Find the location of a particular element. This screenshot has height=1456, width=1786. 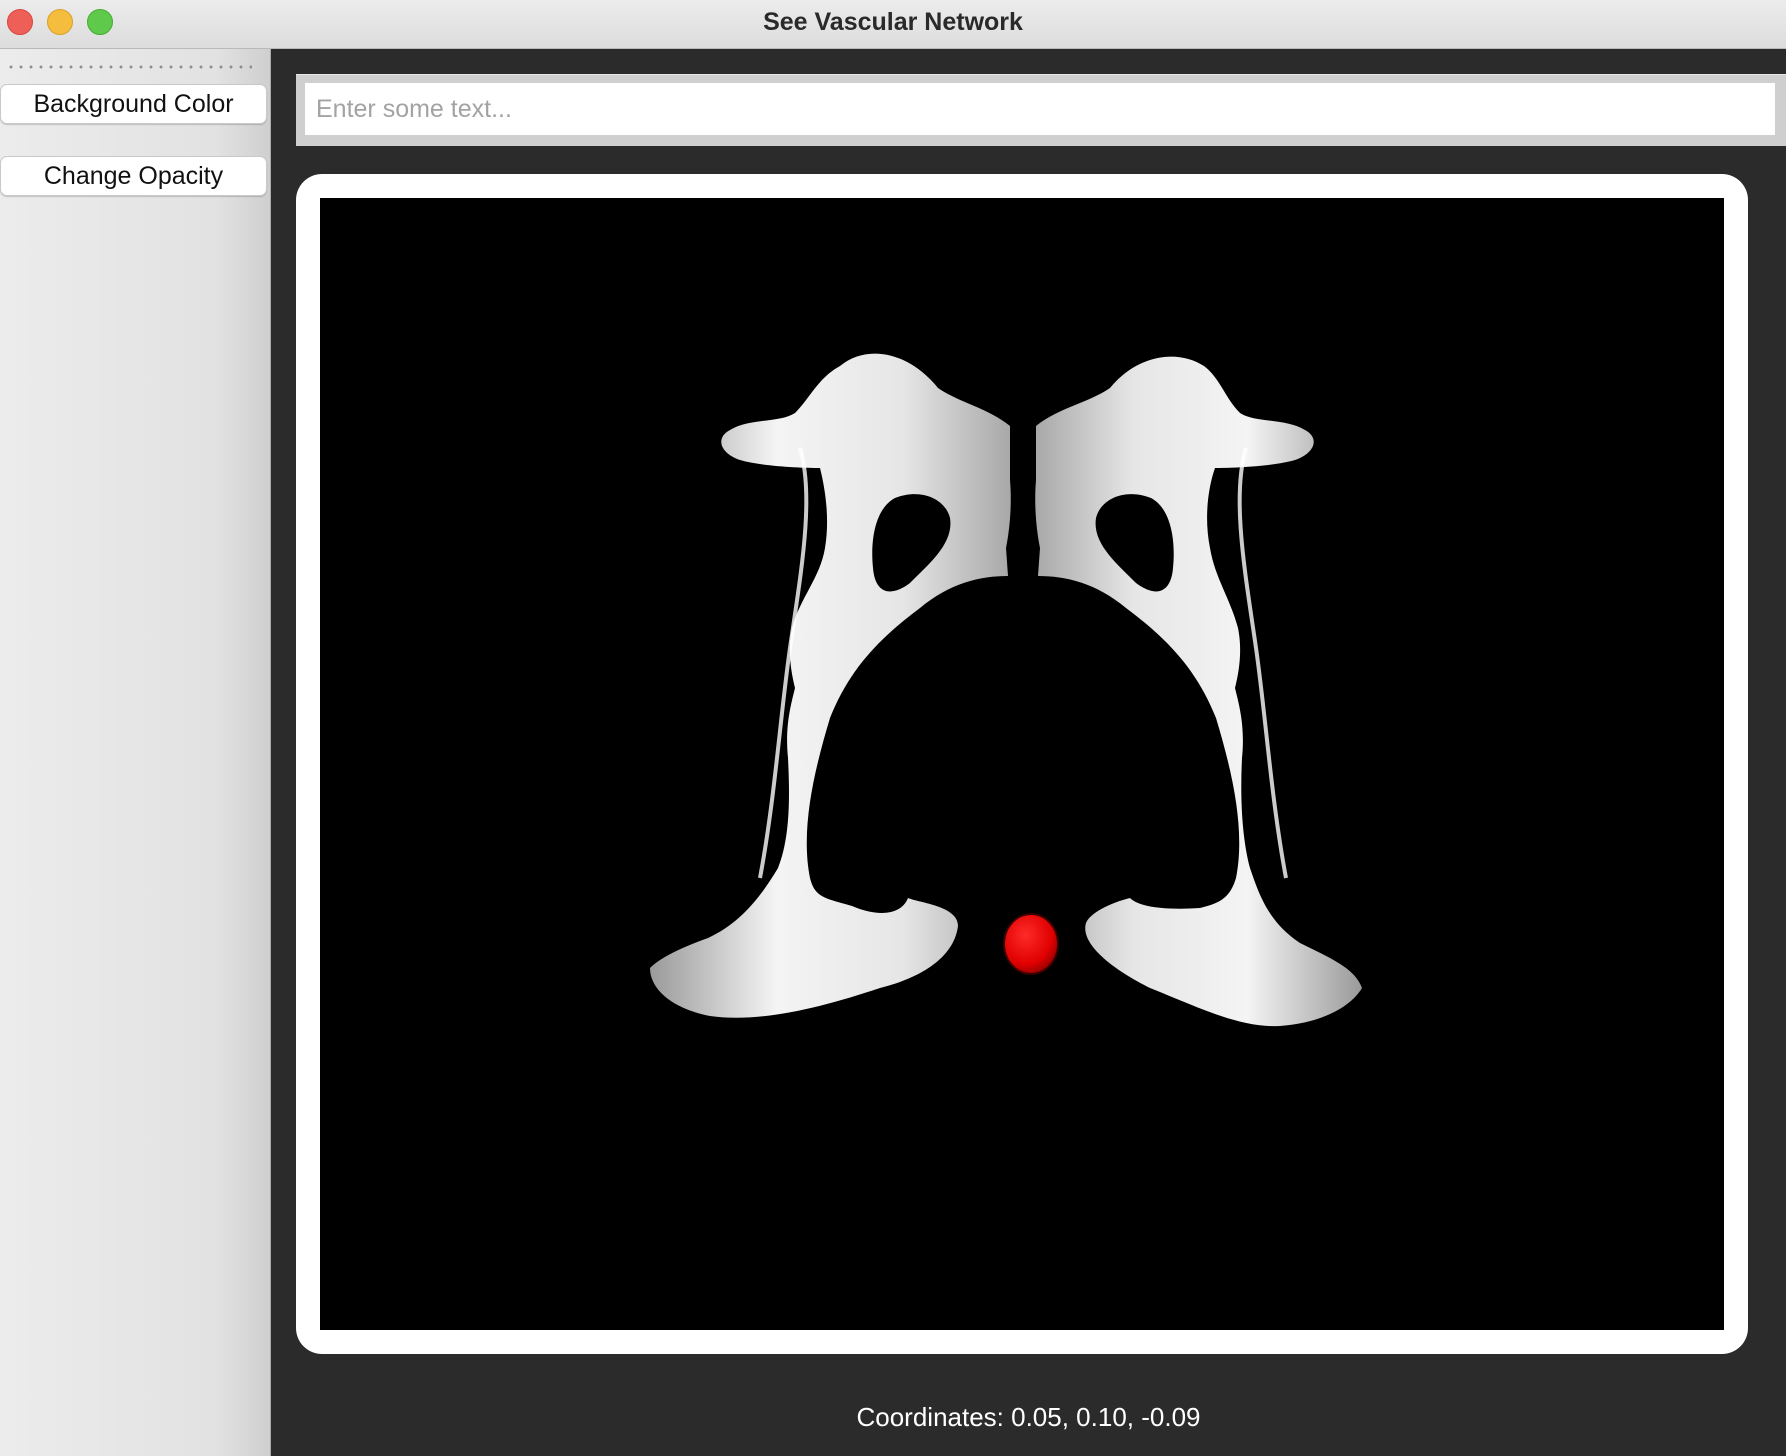

background-color-button: Background Color is located at coordinates (133, 104).